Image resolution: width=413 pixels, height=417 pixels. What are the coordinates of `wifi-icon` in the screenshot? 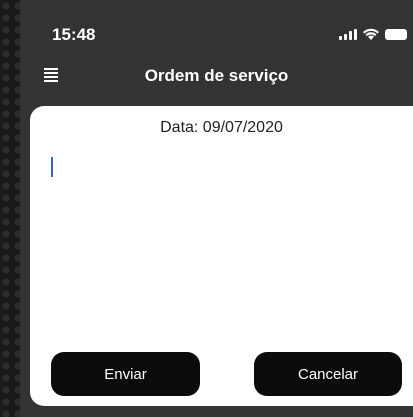 It's located at (371, 34).